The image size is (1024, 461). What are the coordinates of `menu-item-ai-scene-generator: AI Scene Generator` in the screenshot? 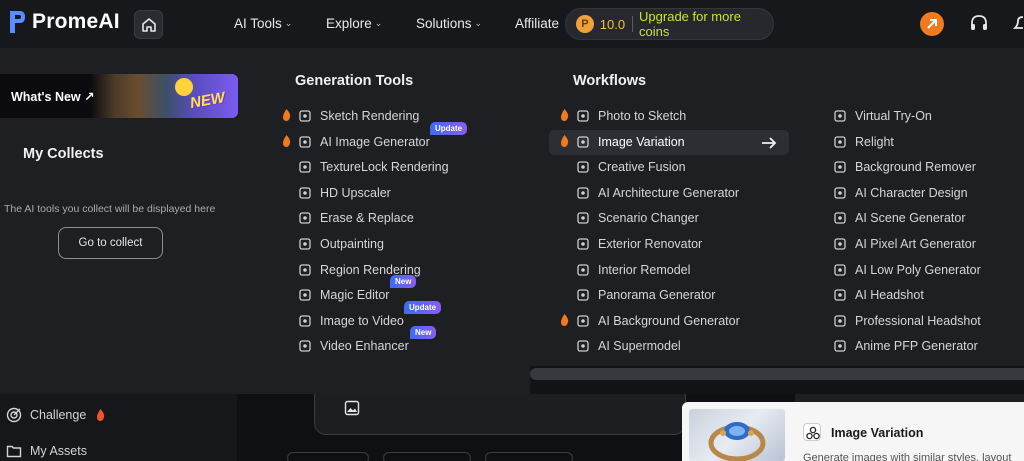 It's located at (899, 218).